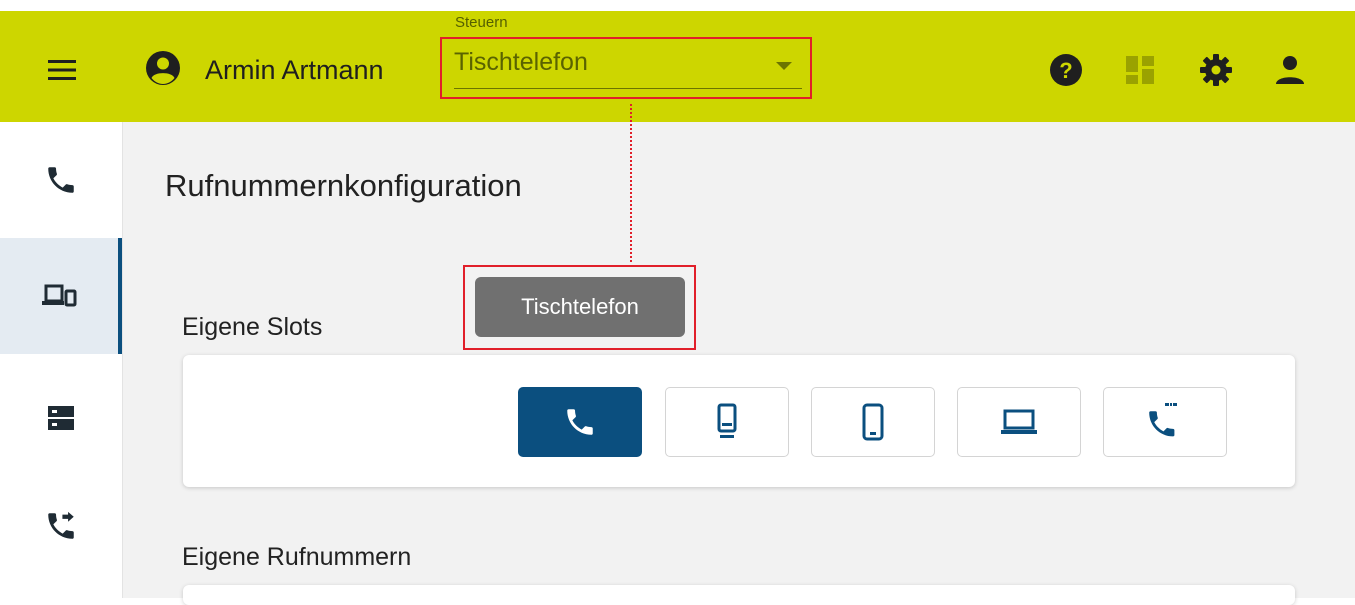  I want to click on slot-button-desk-phone, so click(727, 422).